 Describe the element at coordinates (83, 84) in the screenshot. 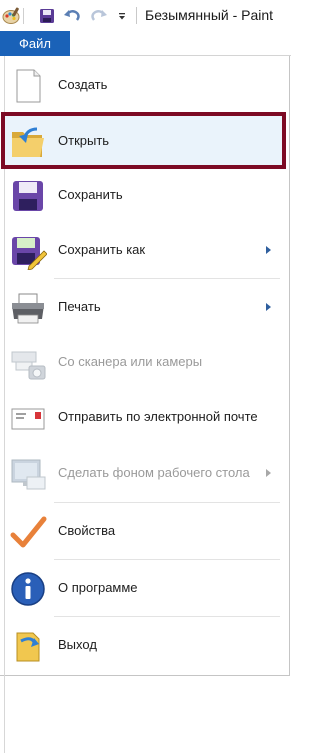

I see `menu-item-label: Создать` at that location.